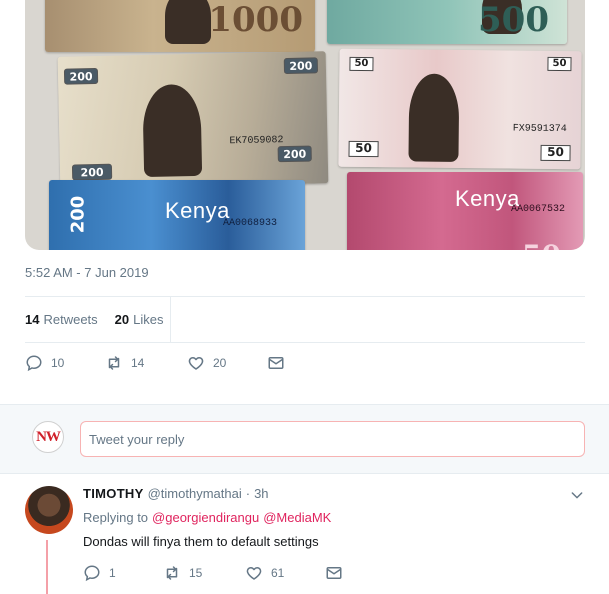 This screenshot has width=609, height=594. I want to click on reply-actions: 1 15 61, so click(213, 573).